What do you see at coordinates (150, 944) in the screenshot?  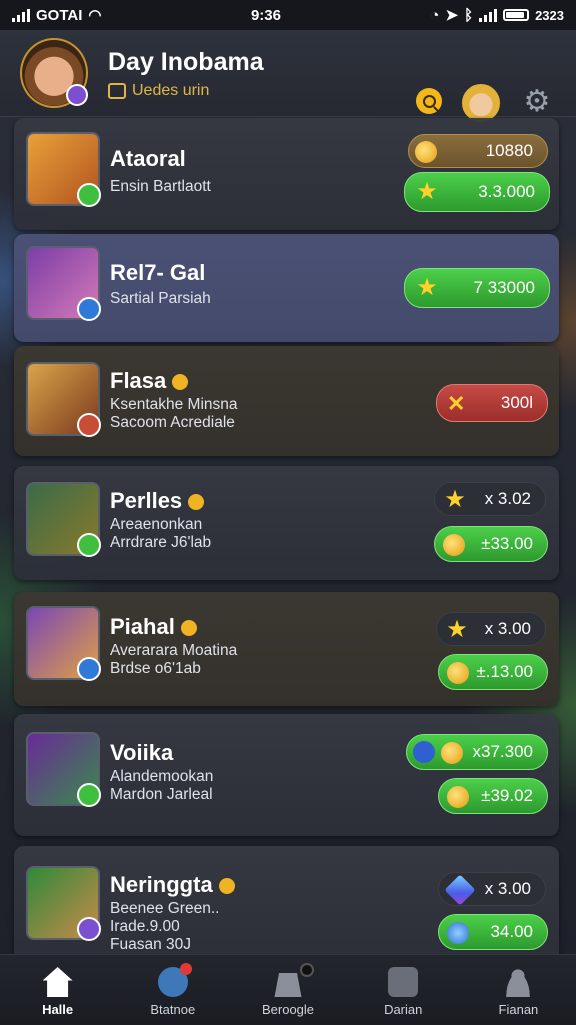 I see `player-info: Fuasan 30J` at bounding box center [150, 944].